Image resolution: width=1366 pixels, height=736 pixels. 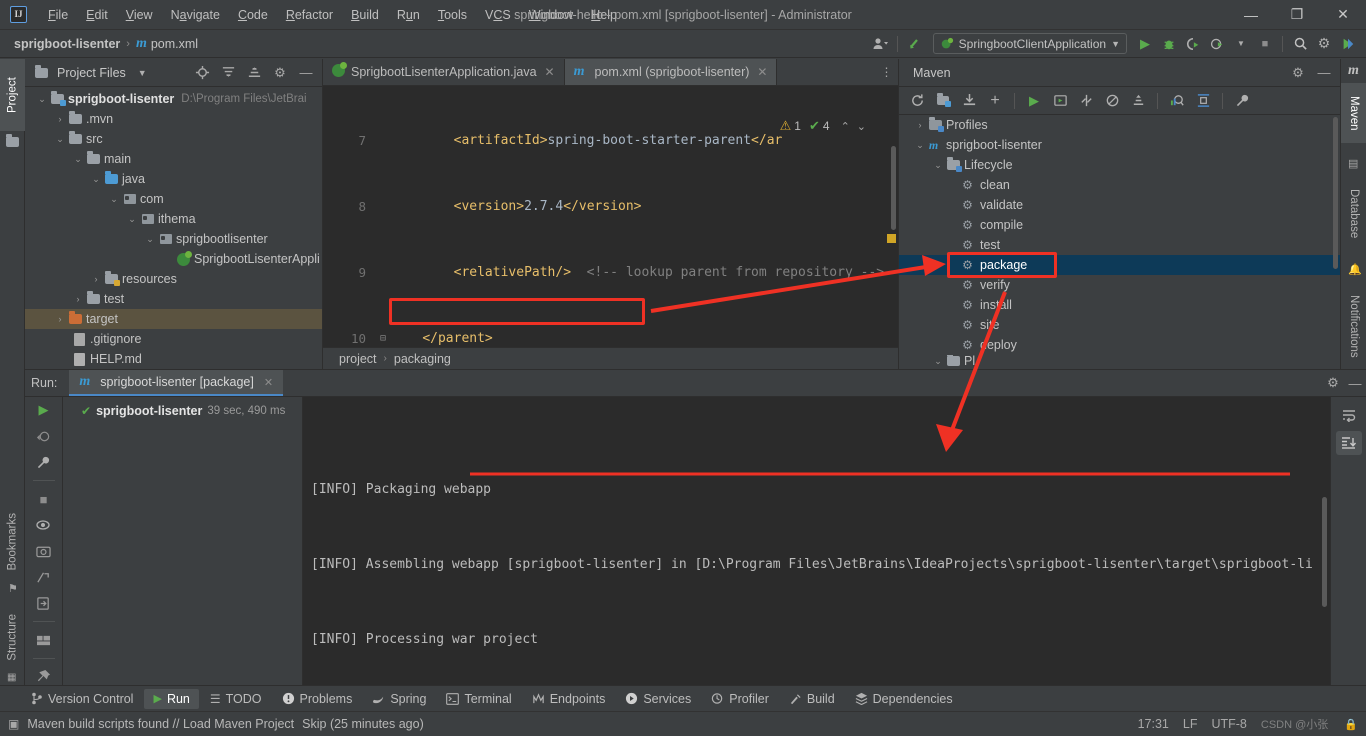 What do you see at coordinates (1203, 101) in the screenshot?
I see `show-diagram-icon` at bounding box center [1203, 101].